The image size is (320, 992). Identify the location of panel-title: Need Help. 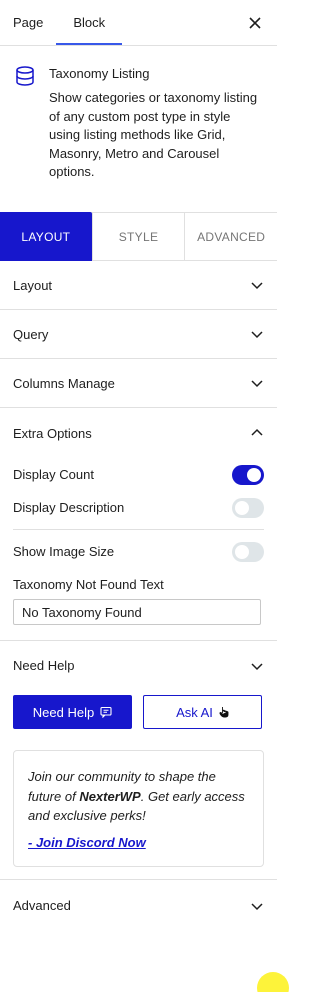
(44, 665).